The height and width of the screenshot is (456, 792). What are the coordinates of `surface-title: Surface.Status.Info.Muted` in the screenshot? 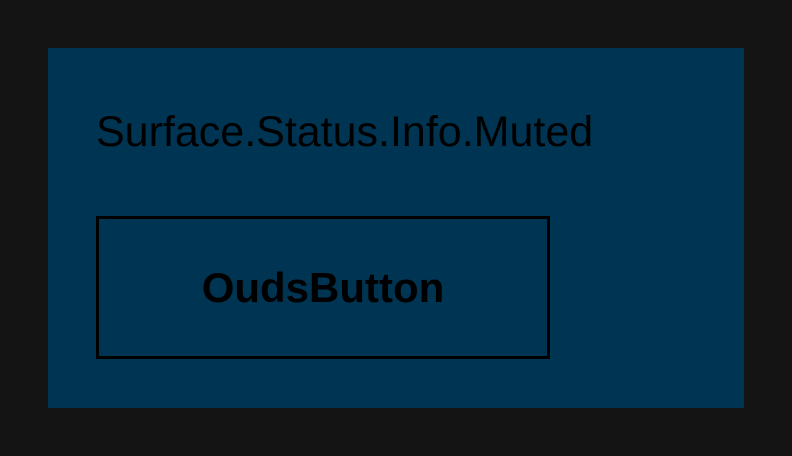 It's located at (345, 132).